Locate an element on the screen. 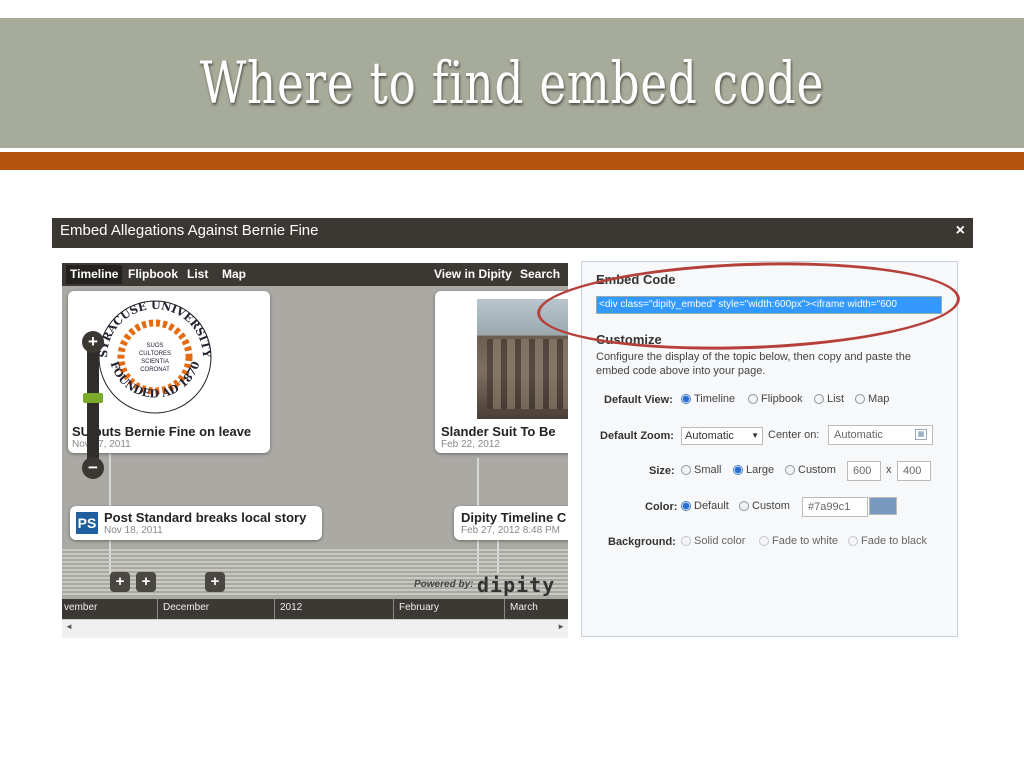 This screenshot has height=768, width=1024. slide-divider is located at coordinates (512, 161).